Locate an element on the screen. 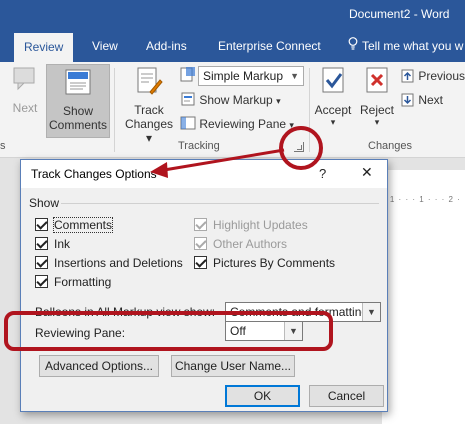  callout-arrow-icon is located at coordinates (217, 163).